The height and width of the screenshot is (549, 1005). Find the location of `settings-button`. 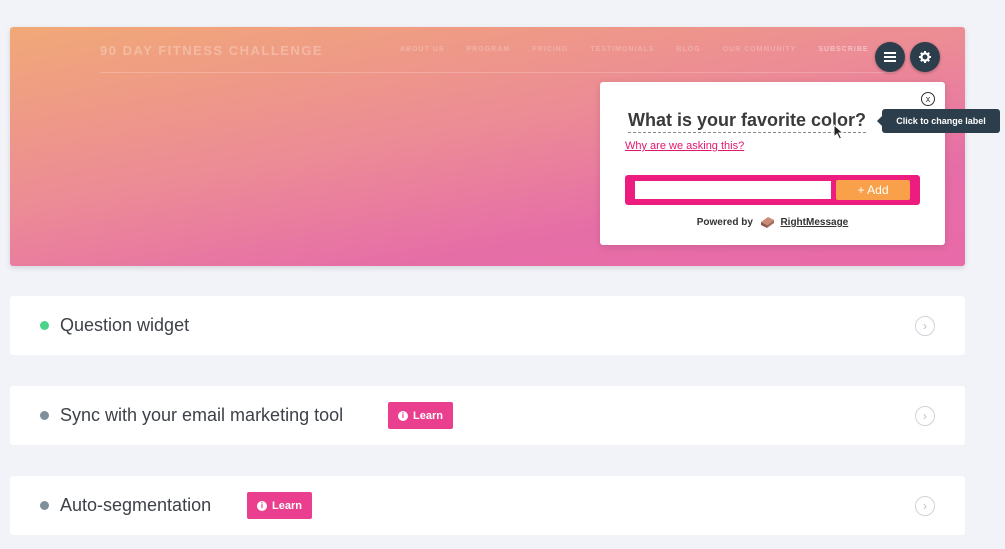

settings-button is located at coordinates (925, 57).